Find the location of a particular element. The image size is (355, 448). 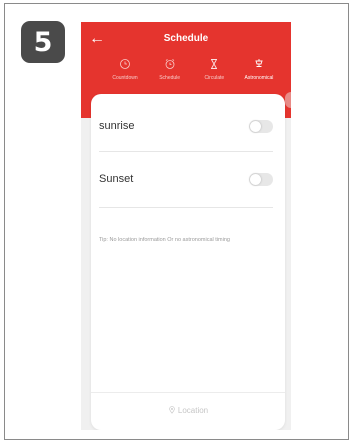

tab-countdown: Countdown is located at coordinates (125, 75).